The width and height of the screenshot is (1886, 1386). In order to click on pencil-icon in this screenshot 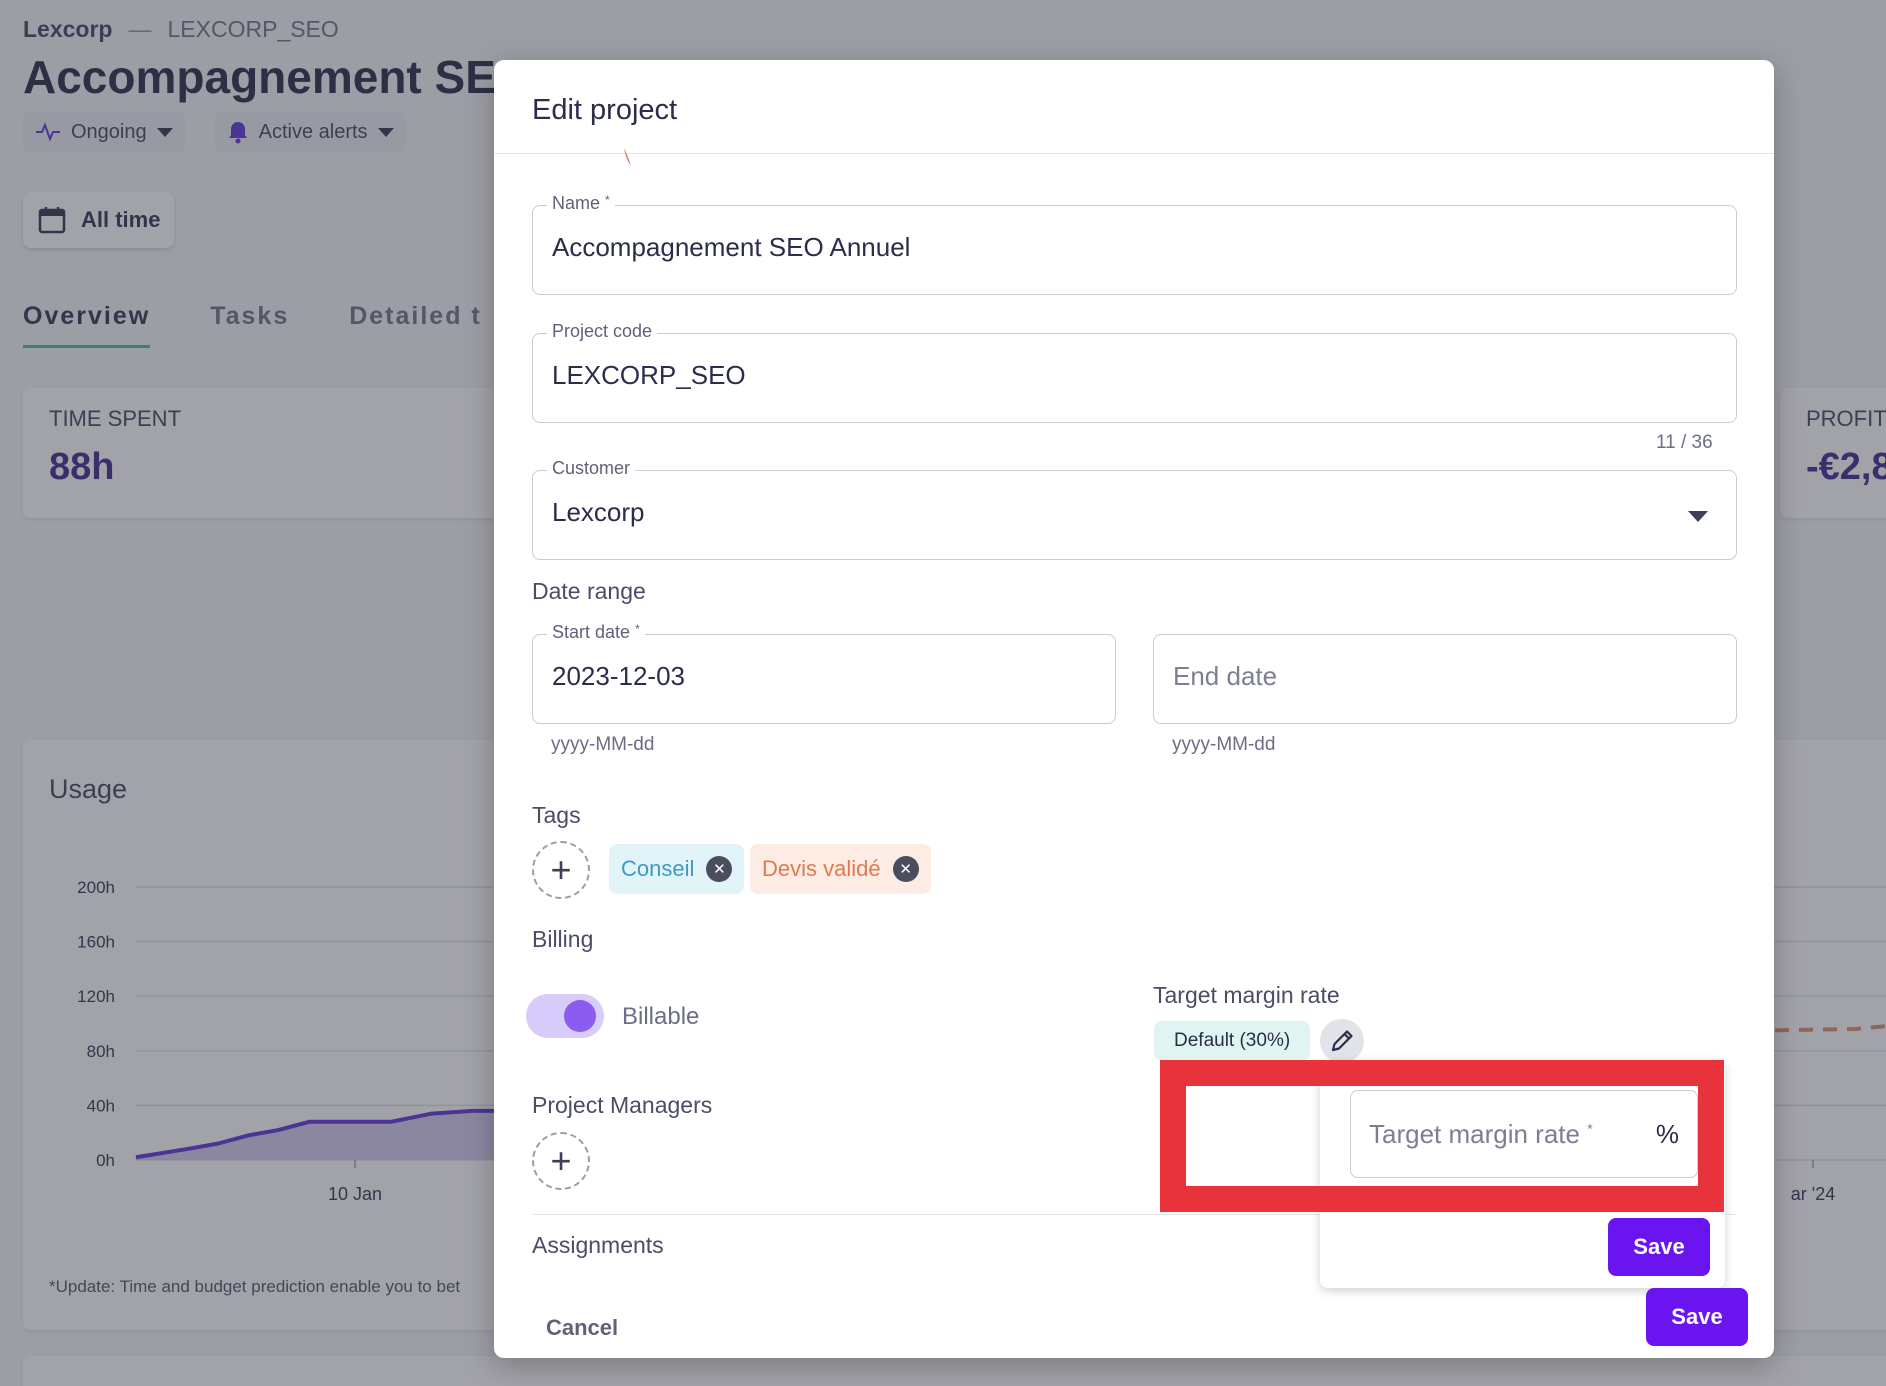, I will do `click(1342, 1041)`.